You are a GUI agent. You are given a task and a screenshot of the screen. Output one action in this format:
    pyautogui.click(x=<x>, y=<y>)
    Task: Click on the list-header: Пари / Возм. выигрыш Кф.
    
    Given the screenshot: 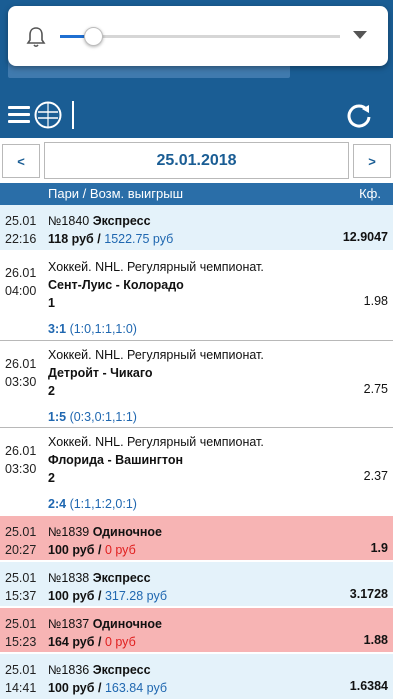 What is the action you would take?
    pyautogui.click(x=196, y=194)
    